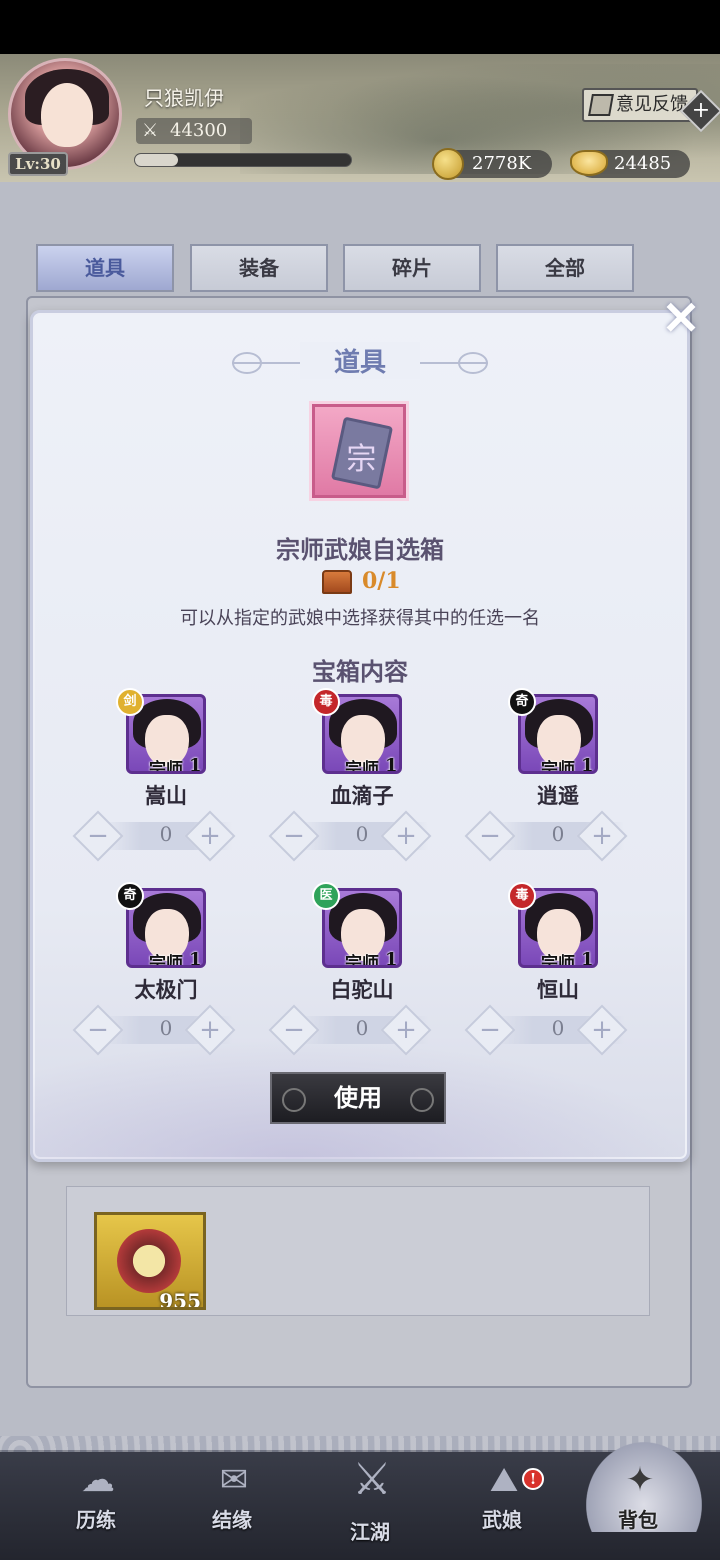 The image size is (720, 1560). I want to click on power-icon: ⚔, so click(150, 130).